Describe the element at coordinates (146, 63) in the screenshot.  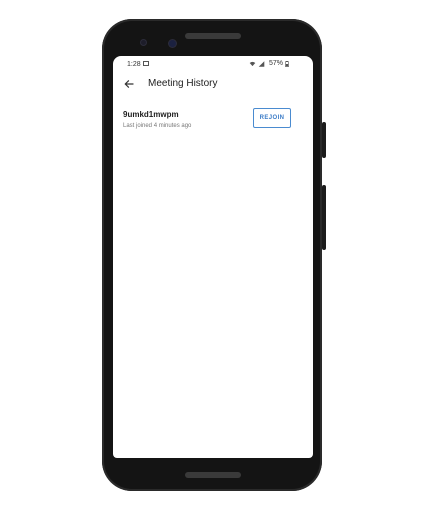
I see `image-icon` at that location.